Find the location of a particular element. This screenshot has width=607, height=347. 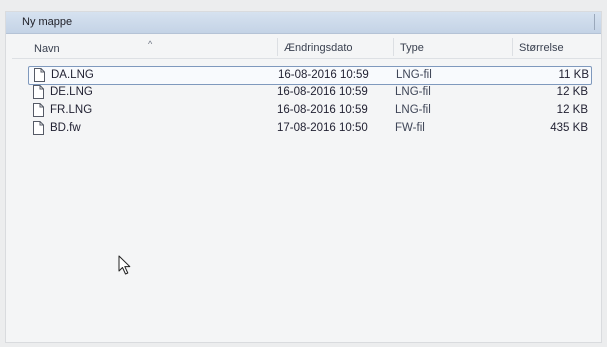

column-header-row: Navn ^ Ændringsdato Type Størrelse is located at coordinates (306, 48).